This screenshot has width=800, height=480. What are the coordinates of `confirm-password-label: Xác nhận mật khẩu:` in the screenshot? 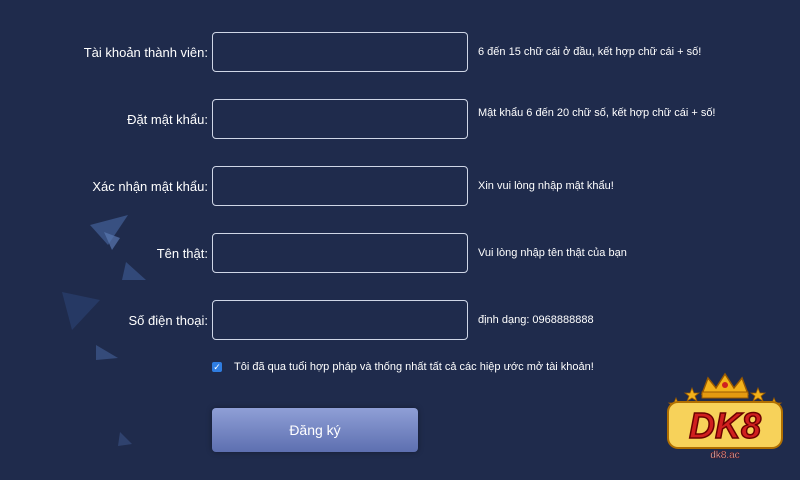 It's located at (150, 186).